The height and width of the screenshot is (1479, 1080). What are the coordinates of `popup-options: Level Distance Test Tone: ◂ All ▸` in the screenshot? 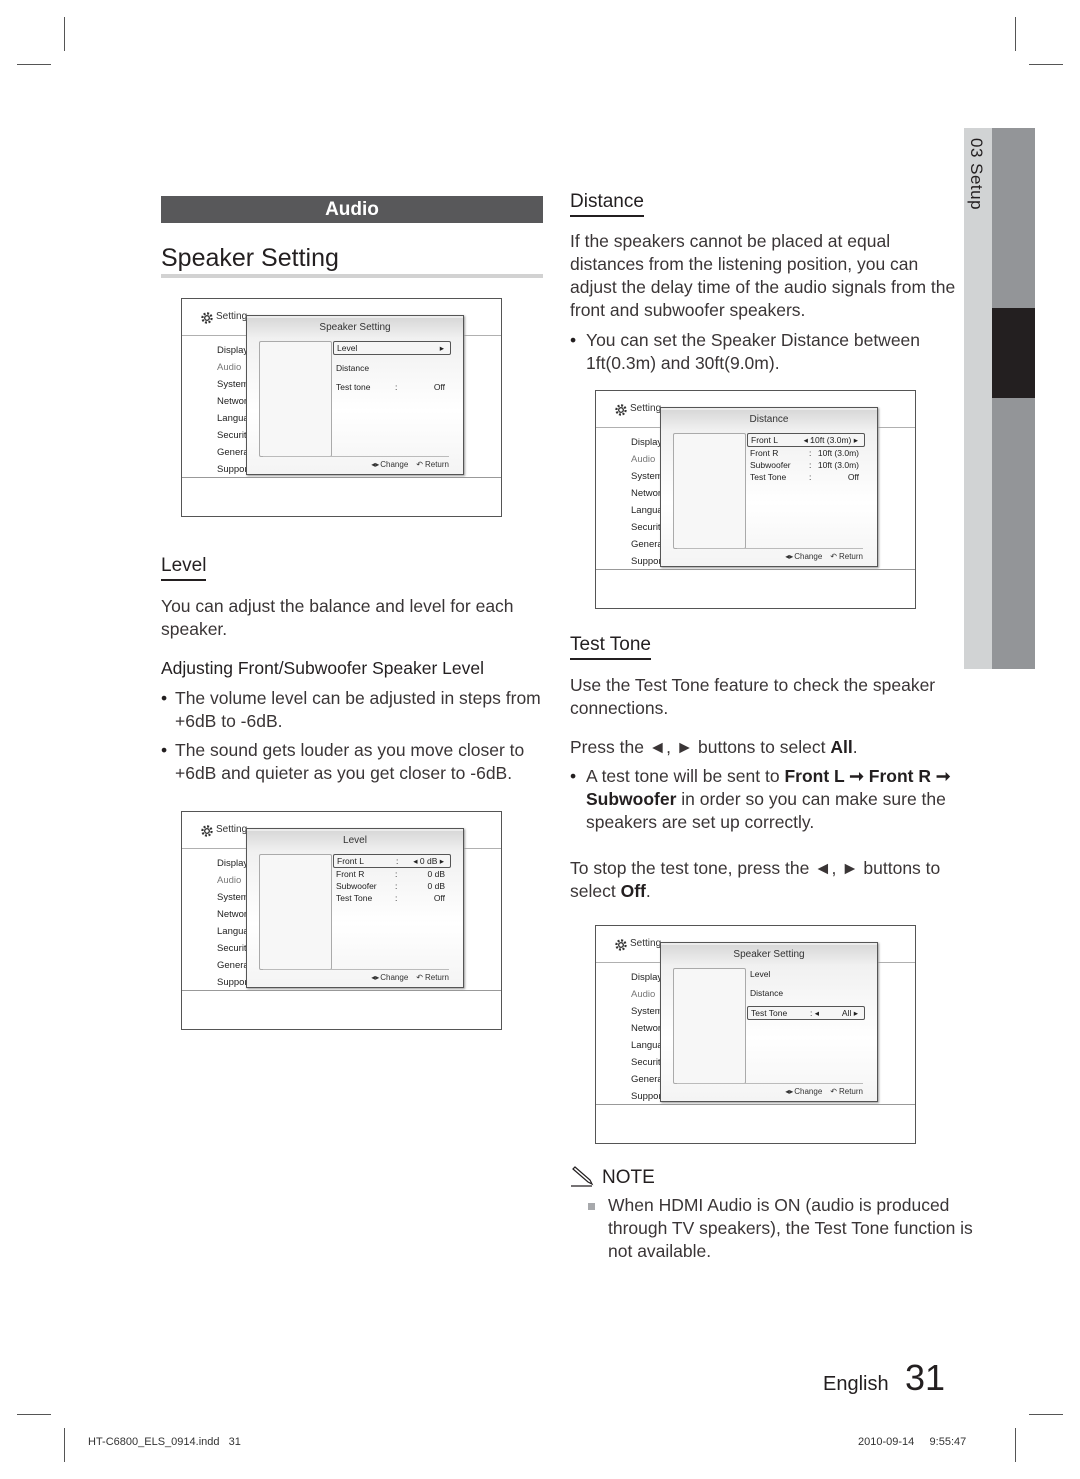 It's located at (806, 997).